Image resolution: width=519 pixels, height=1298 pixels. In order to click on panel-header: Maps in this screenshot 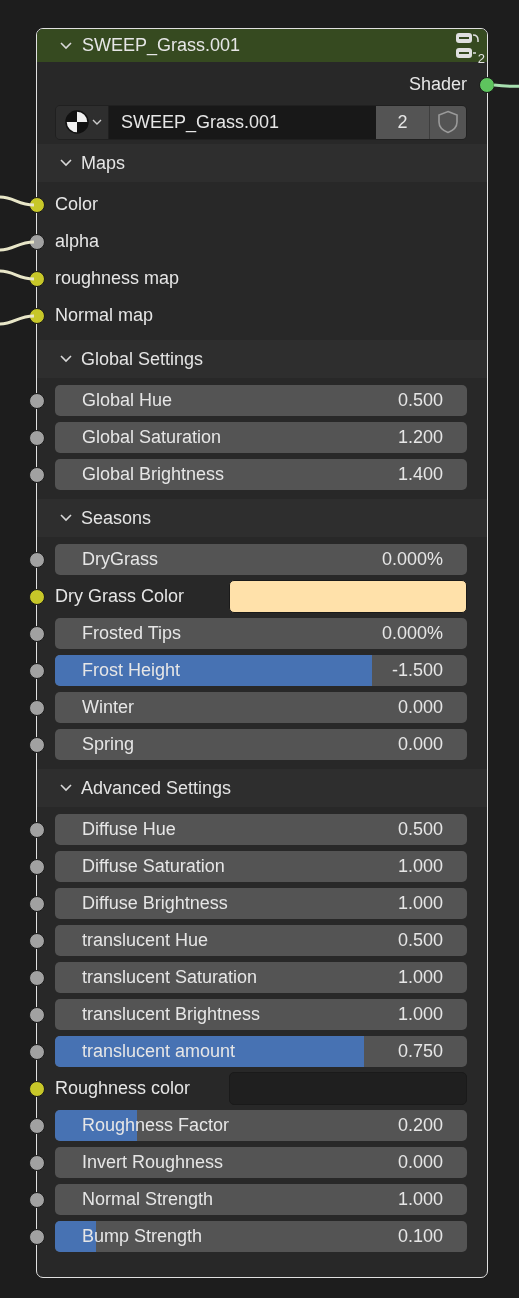, I will do `click(262, 163)`.